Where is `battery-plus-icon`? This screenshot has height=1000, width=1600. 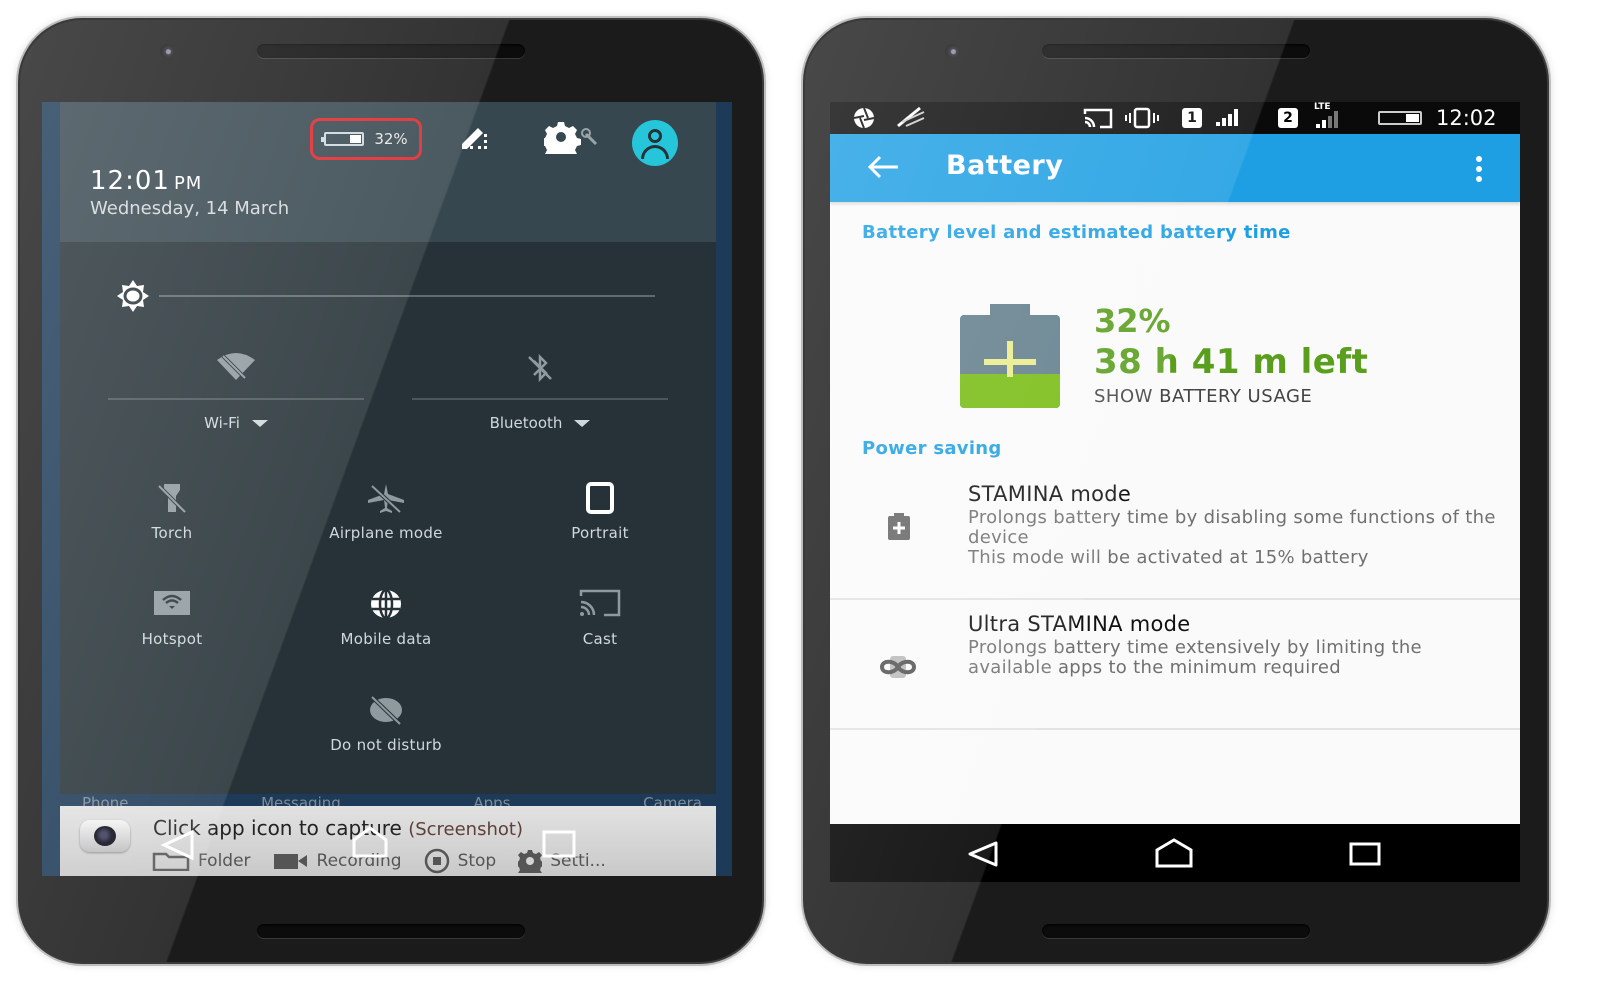
battery-plus-icon is located at coordinates (899, 526).